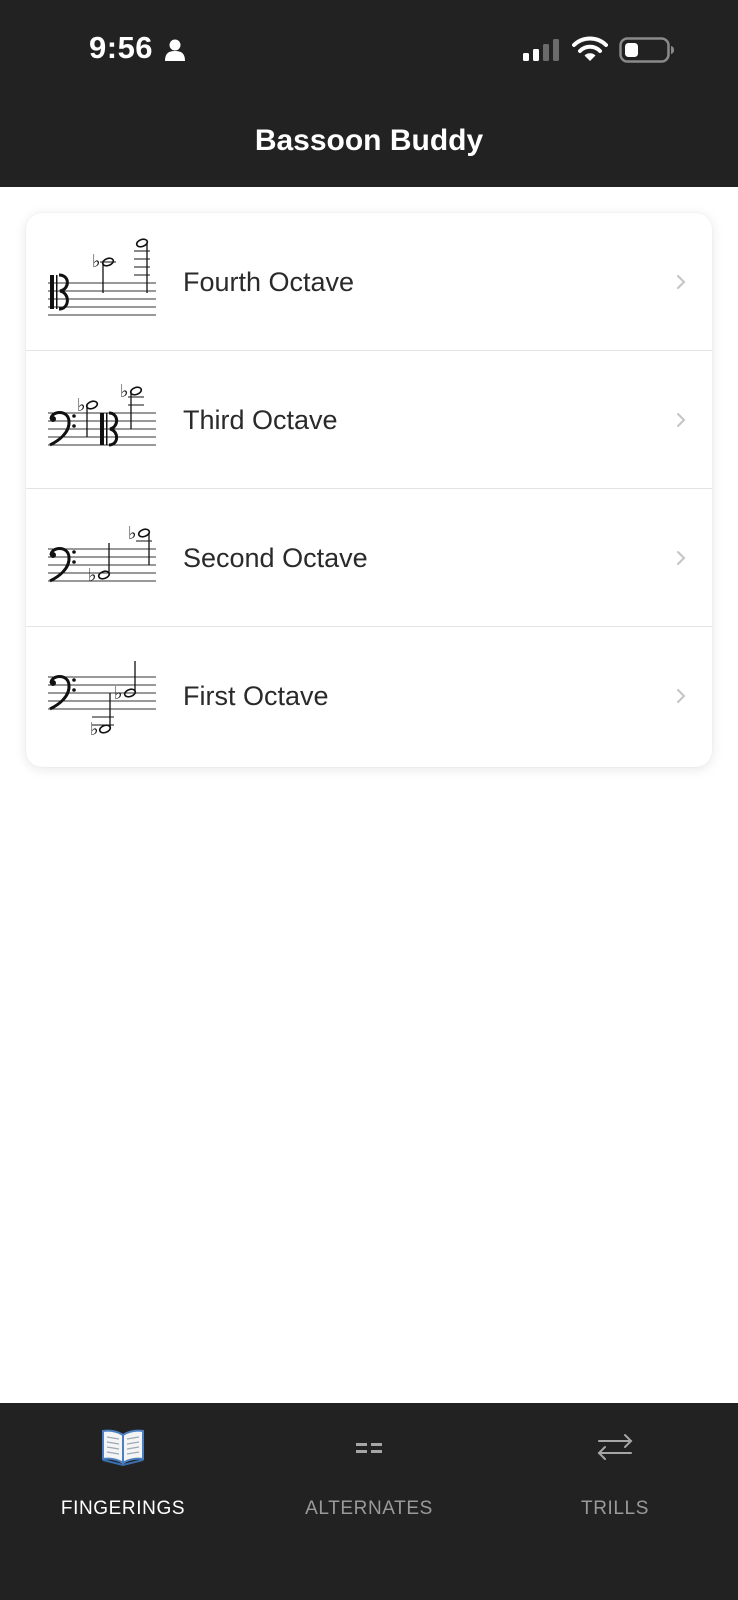  What do you see at coordinates (269, 282) in the screenshot?
I see `octave-label: Fourth Octave` at bounding box center [269, 282].